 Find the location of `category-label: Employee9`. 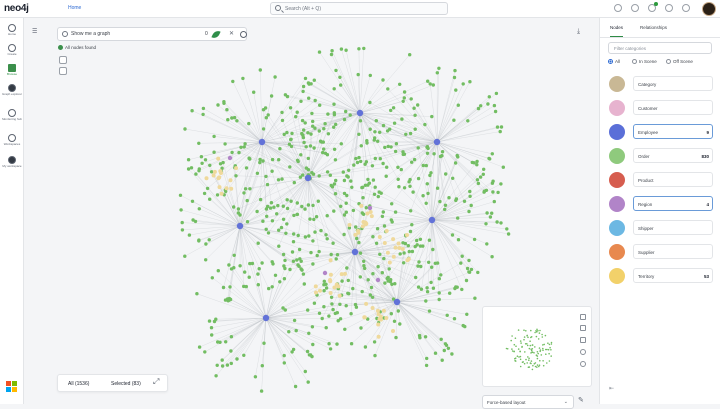

category-label: Employee9 is located at coordinates (673, 131).